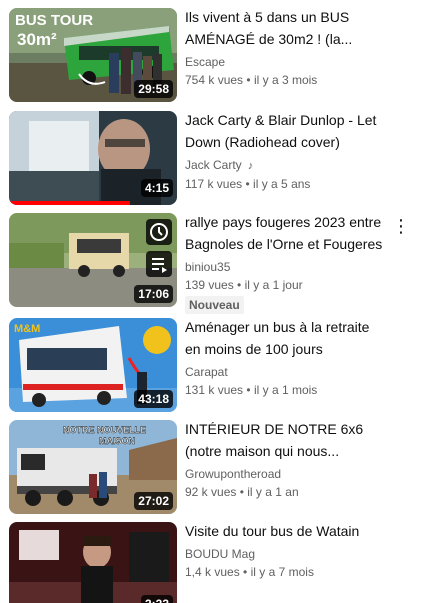 The image size is (437, 603). I want to click on view-count: 131 k vues, so click(214, 390).